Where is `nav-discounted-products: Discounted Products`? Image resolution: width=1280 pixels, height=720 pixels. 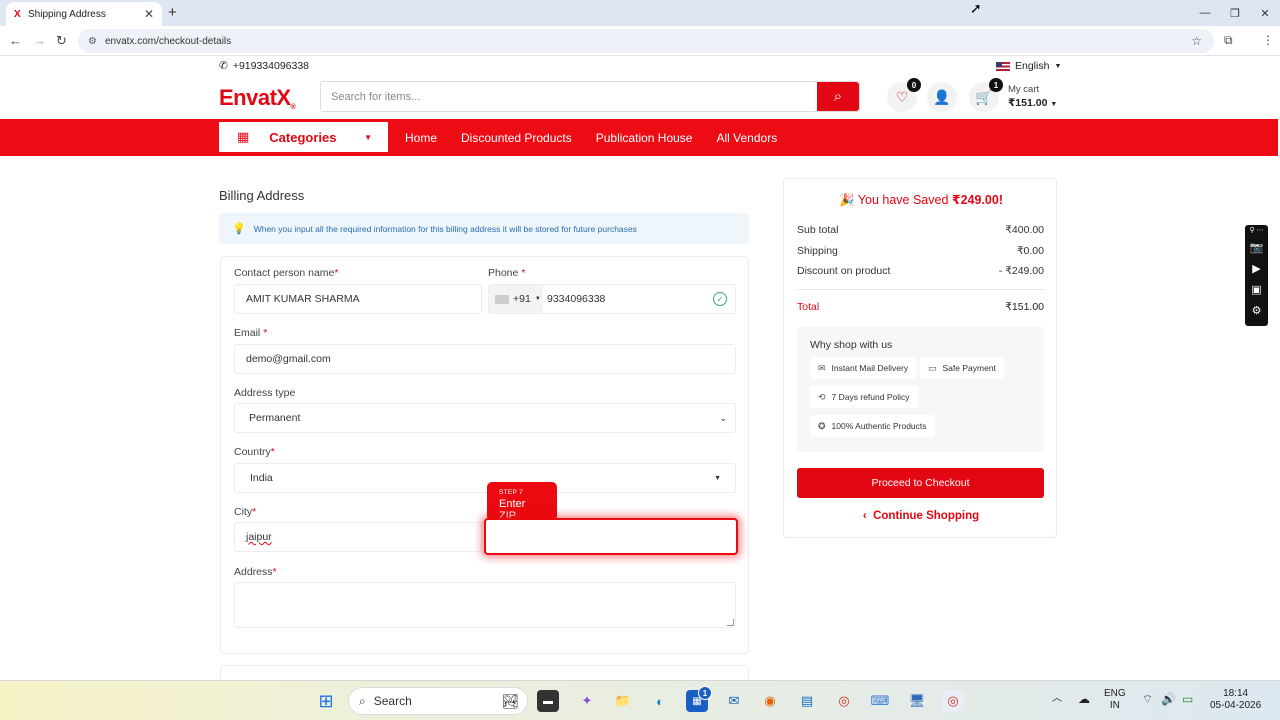 nav-discounted-products: Discounted Products is located at coordinates (516, 138).